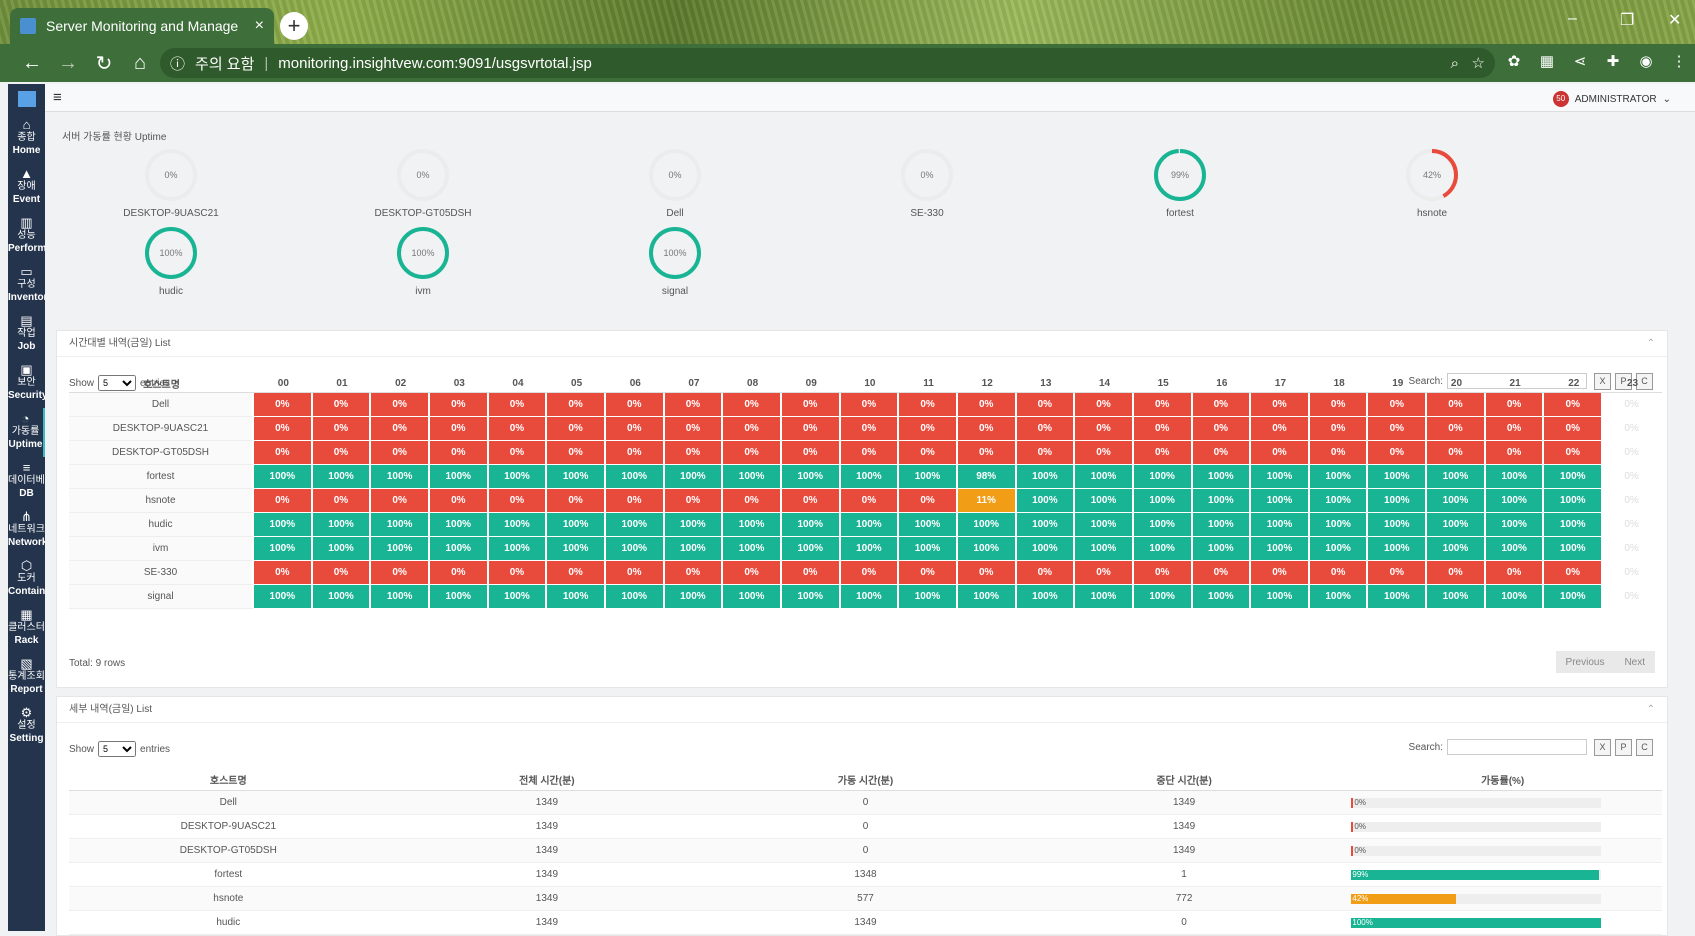 Image resolution: width=1695 pixels, height=936 pixels. I want to click on sidebar-item-report: ▧ 통계조회 Report, so click(26, 677).